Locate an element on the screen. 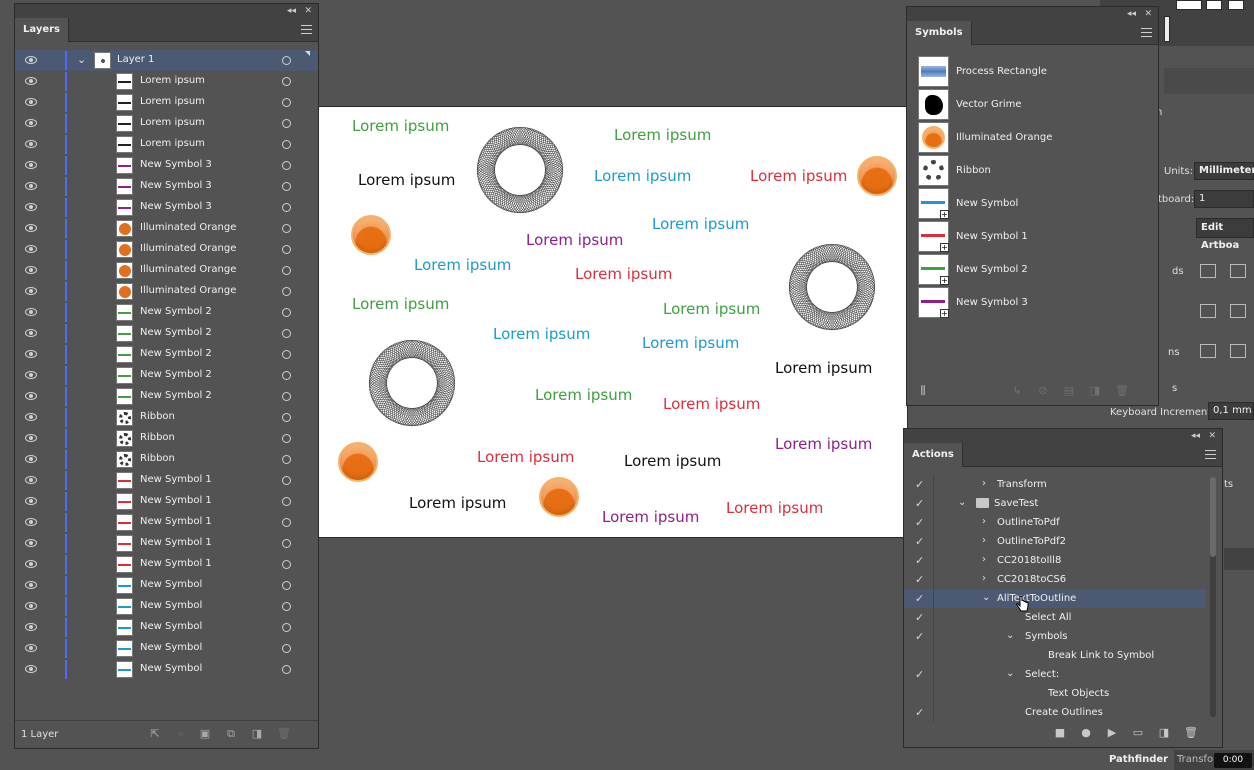 The image size is (1254, 770). action-row: ✓ › OutlineToPdf is located at coordinates (1055, 522).